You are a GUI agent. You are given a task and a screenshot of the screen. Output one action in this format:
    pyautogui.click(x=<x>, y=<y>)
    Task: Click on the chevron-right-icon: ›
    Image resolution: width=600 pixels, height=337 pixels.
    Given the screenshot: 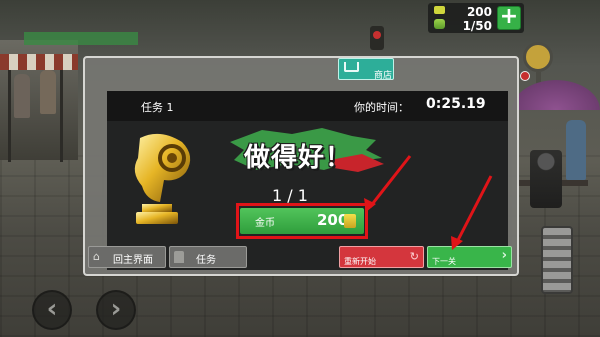 What is the action you would take?
    pyautogui.click(x=504, y=255)
    